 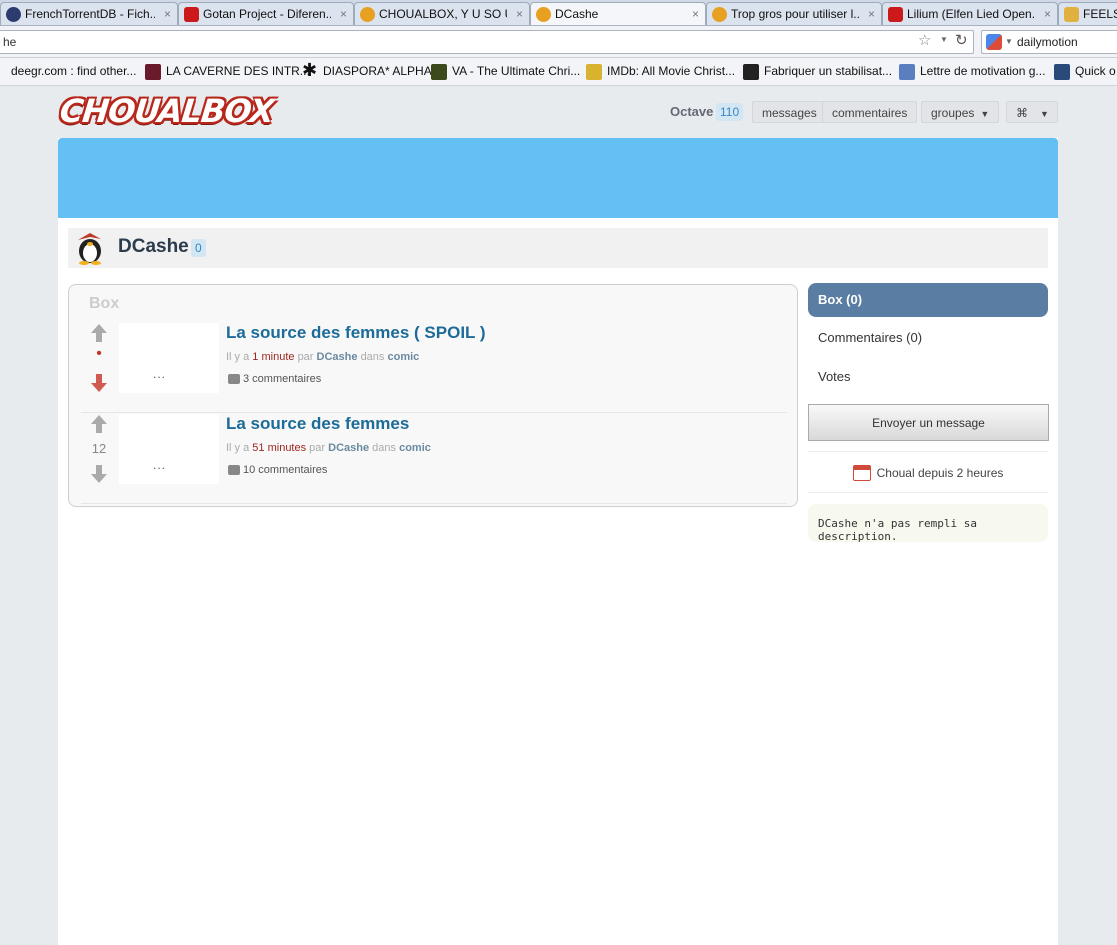 I want to click on tab-frenchtorrentdb: FrenchTorrentDB - Fich... ×, so click(x=89, y=13).